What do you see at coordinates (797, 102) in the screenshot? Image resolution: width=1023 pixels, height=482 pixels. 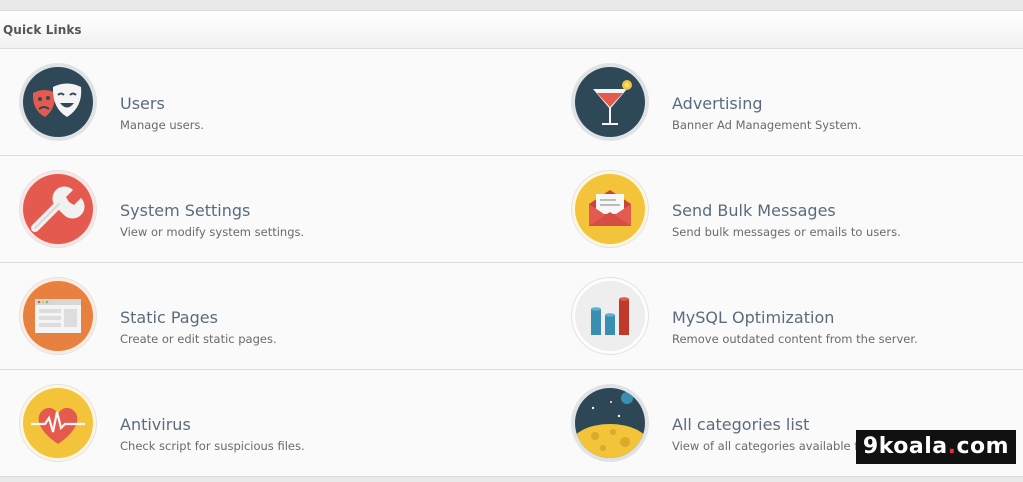 I see `quick-link-advertising: Advertising Banner Ad Management System.` at bounding box center [797, 102].